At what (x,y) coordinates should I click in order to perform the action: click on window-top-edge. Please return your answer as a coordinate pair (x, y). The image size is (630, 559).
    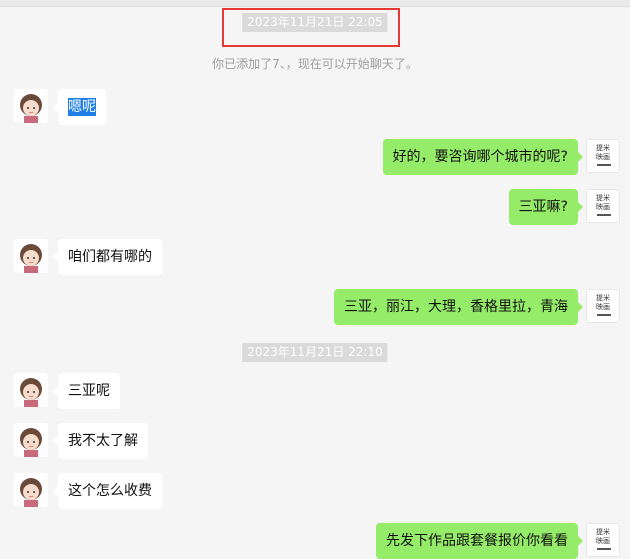
    Looking at the image, I should click on (315, 3).